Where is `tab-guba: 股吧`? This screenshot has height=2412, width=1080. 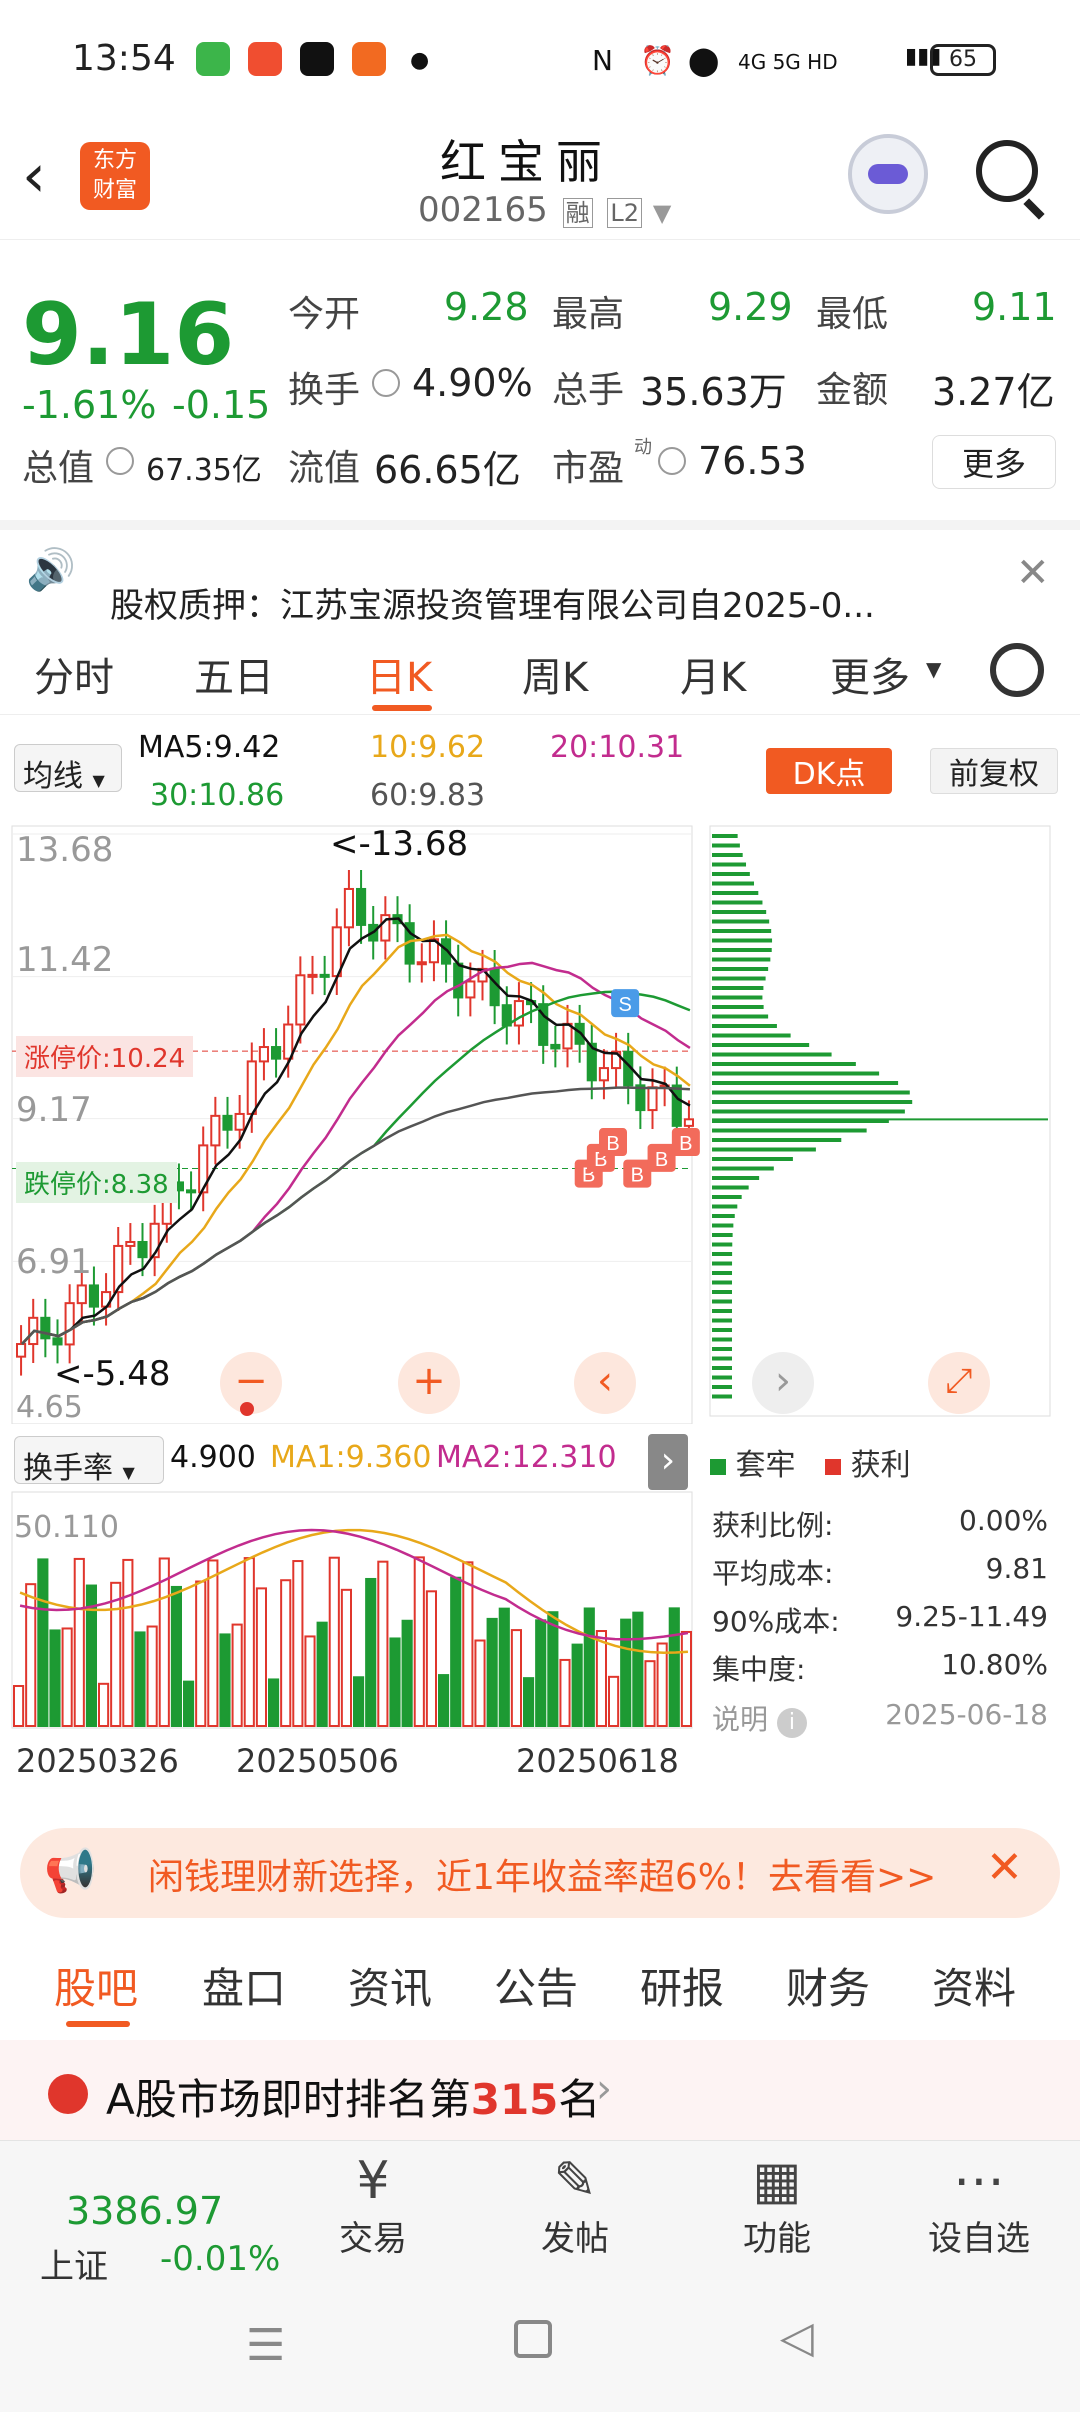 tab-guba: 股吧 is located at coordinates (96, 1985).